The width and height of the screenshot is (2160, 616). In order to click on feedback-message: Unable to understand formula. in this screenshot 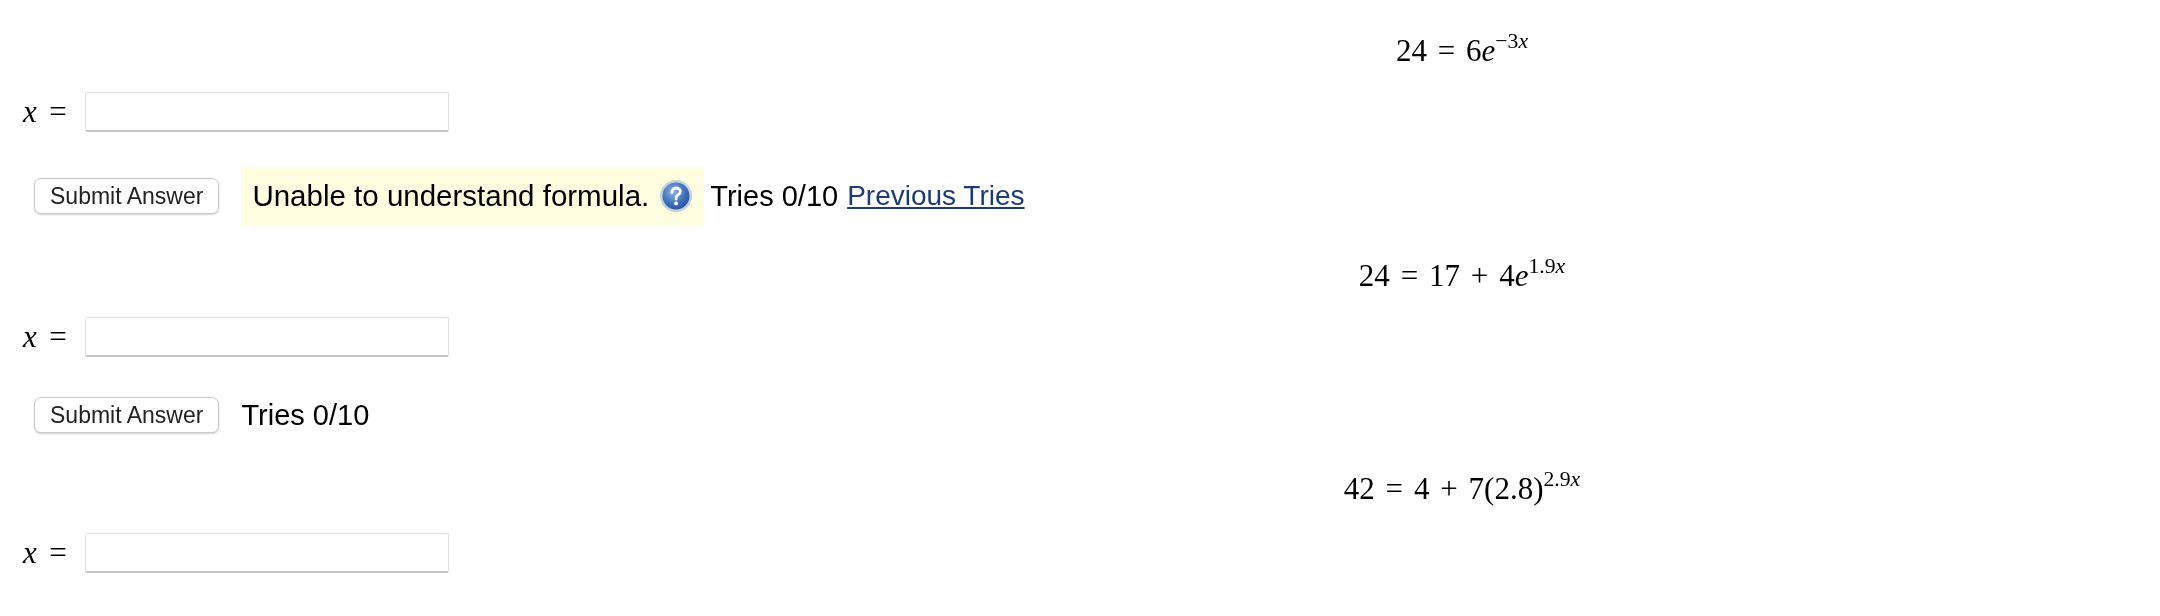, I will do `click(451, 196)`.